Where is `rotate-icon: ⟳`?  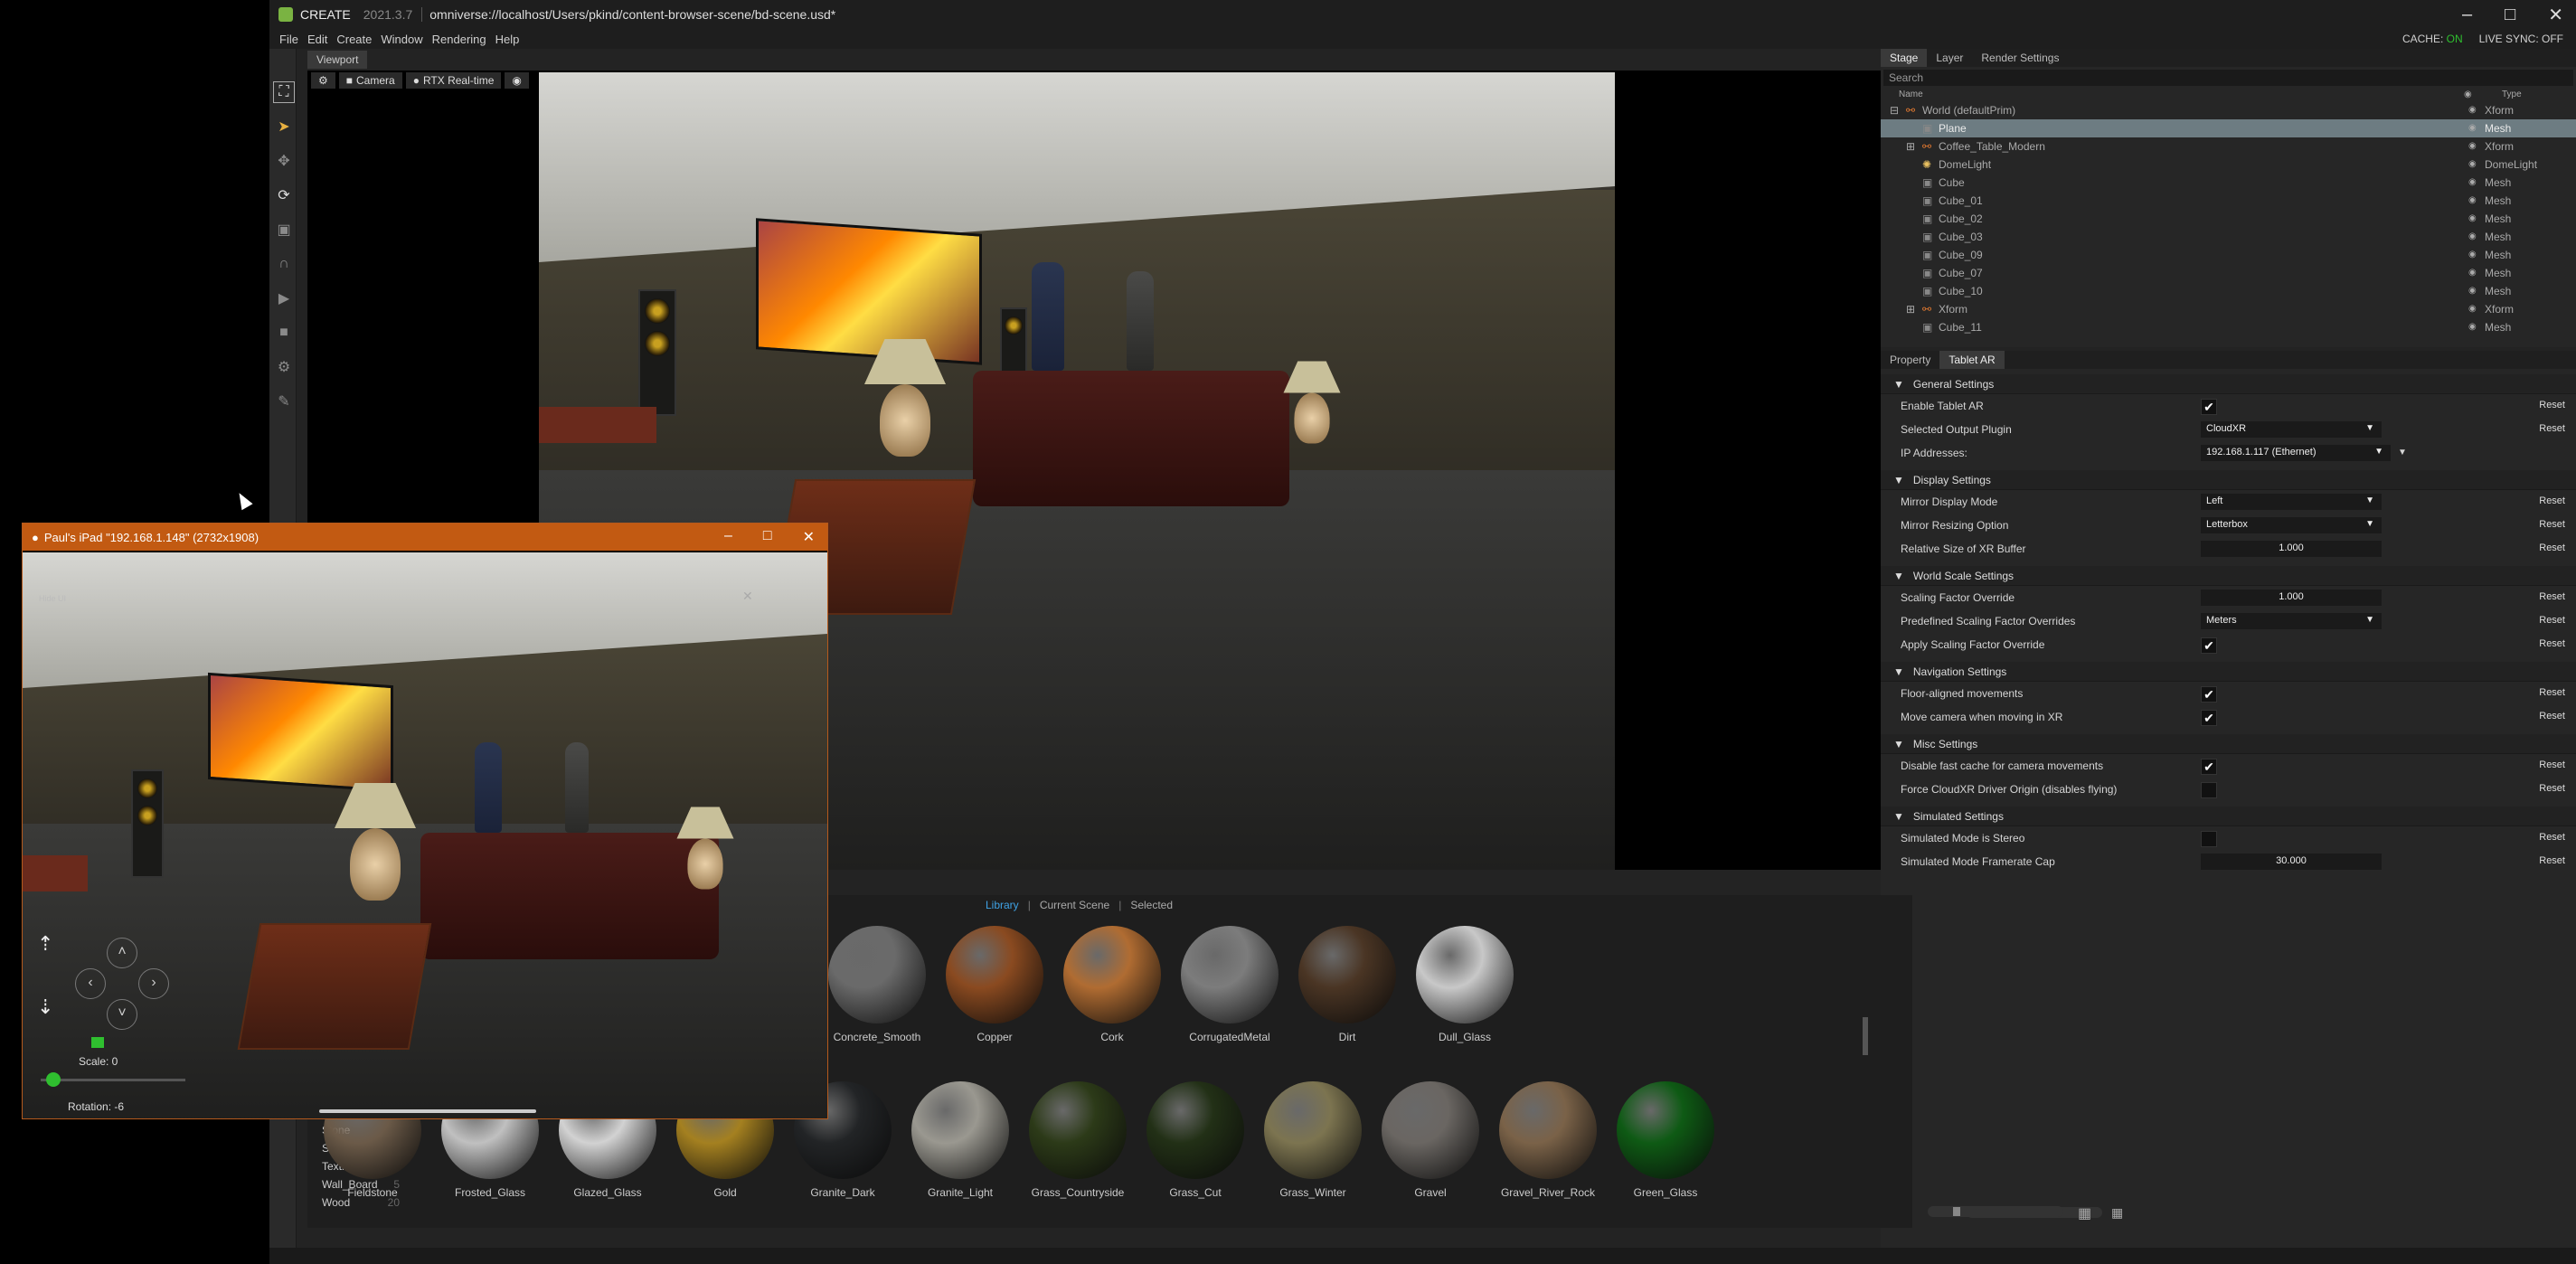 rotate-icon: ⟳ is located at coordinates (284, 195).